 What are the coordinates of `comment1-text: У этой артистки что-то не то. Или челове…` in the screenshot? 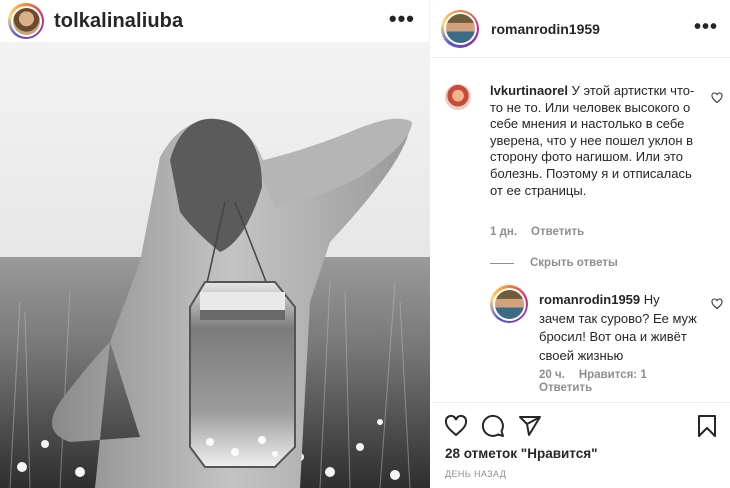 It's located at (592, 140).